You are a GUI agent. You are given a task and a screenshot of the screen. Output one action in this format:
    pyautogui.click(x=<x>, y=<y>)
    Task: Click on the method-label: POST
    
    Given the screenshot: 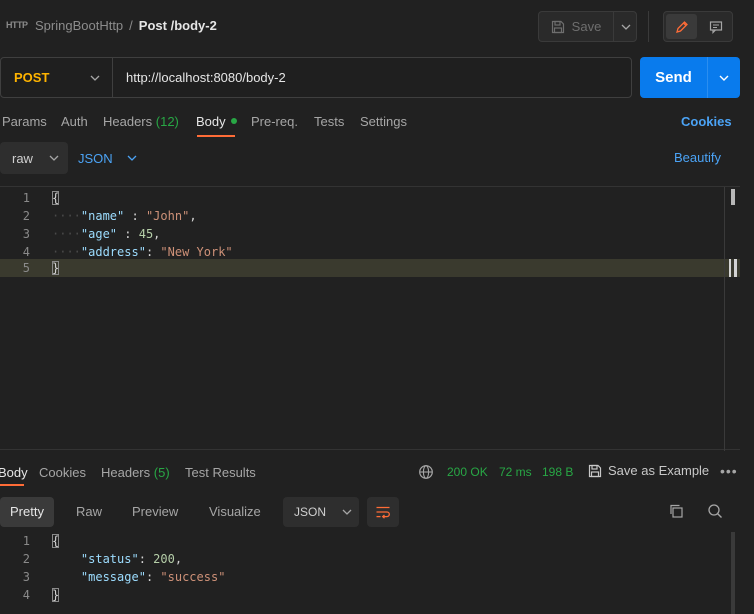 What is the action you would take?
    pyautogui.click(x=32, y=77)
    